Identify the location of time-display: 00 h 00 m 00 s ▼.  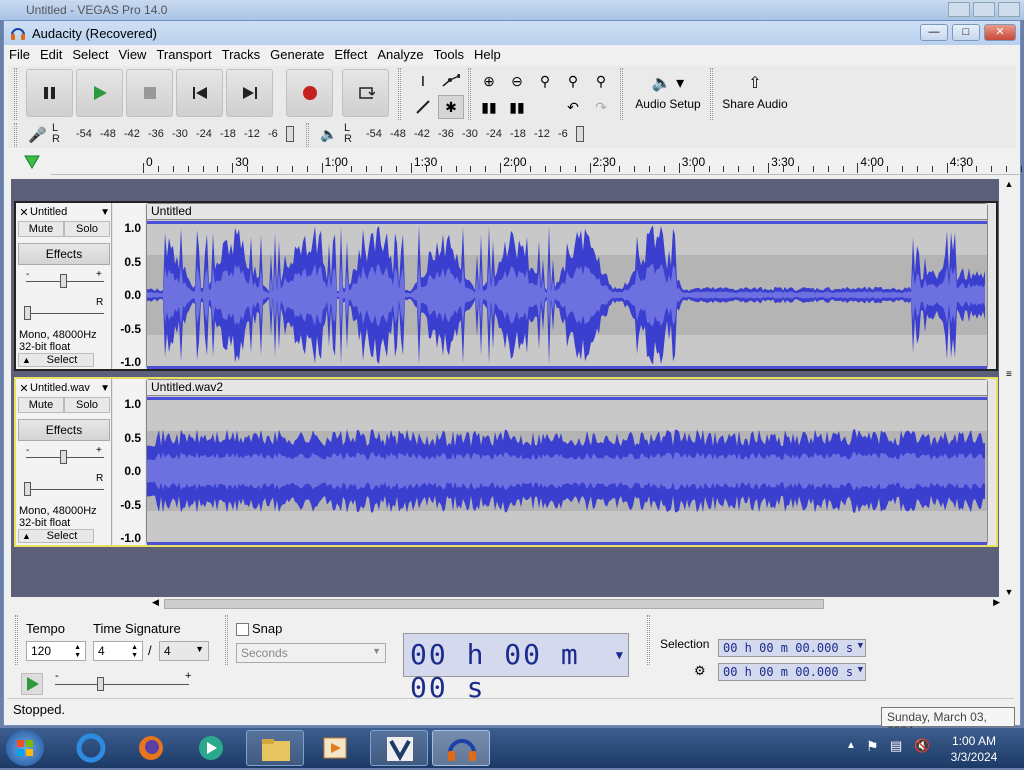
(516, 668).